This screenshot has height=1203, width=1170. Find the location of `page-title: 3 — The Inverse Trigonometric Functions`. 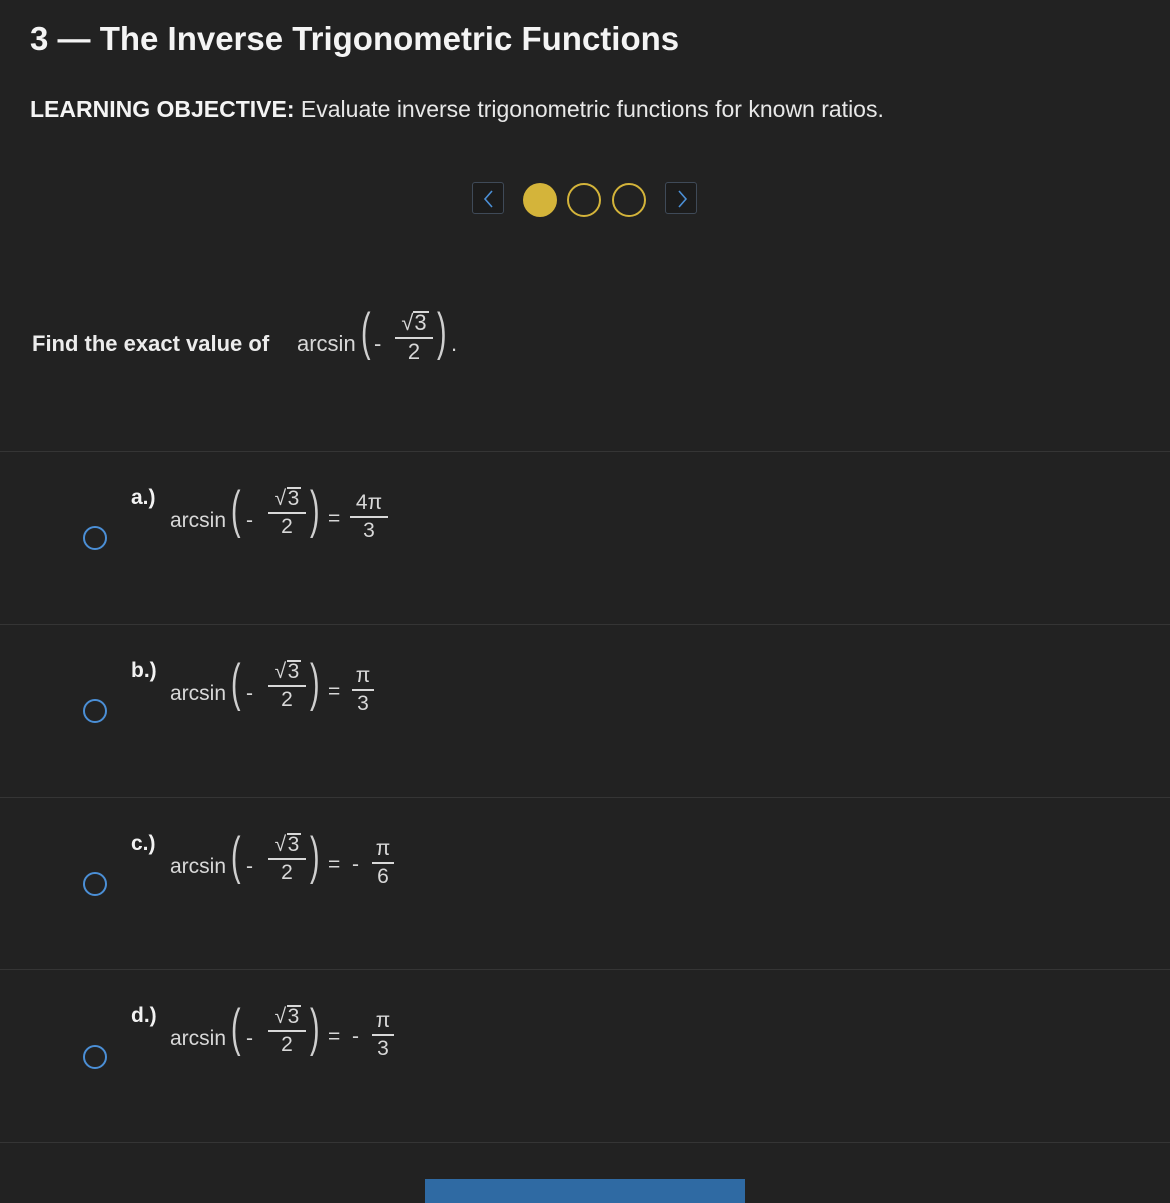

page-title: 3 — The Inverse Trigonometric Functions is located at coordinates (355, 38).